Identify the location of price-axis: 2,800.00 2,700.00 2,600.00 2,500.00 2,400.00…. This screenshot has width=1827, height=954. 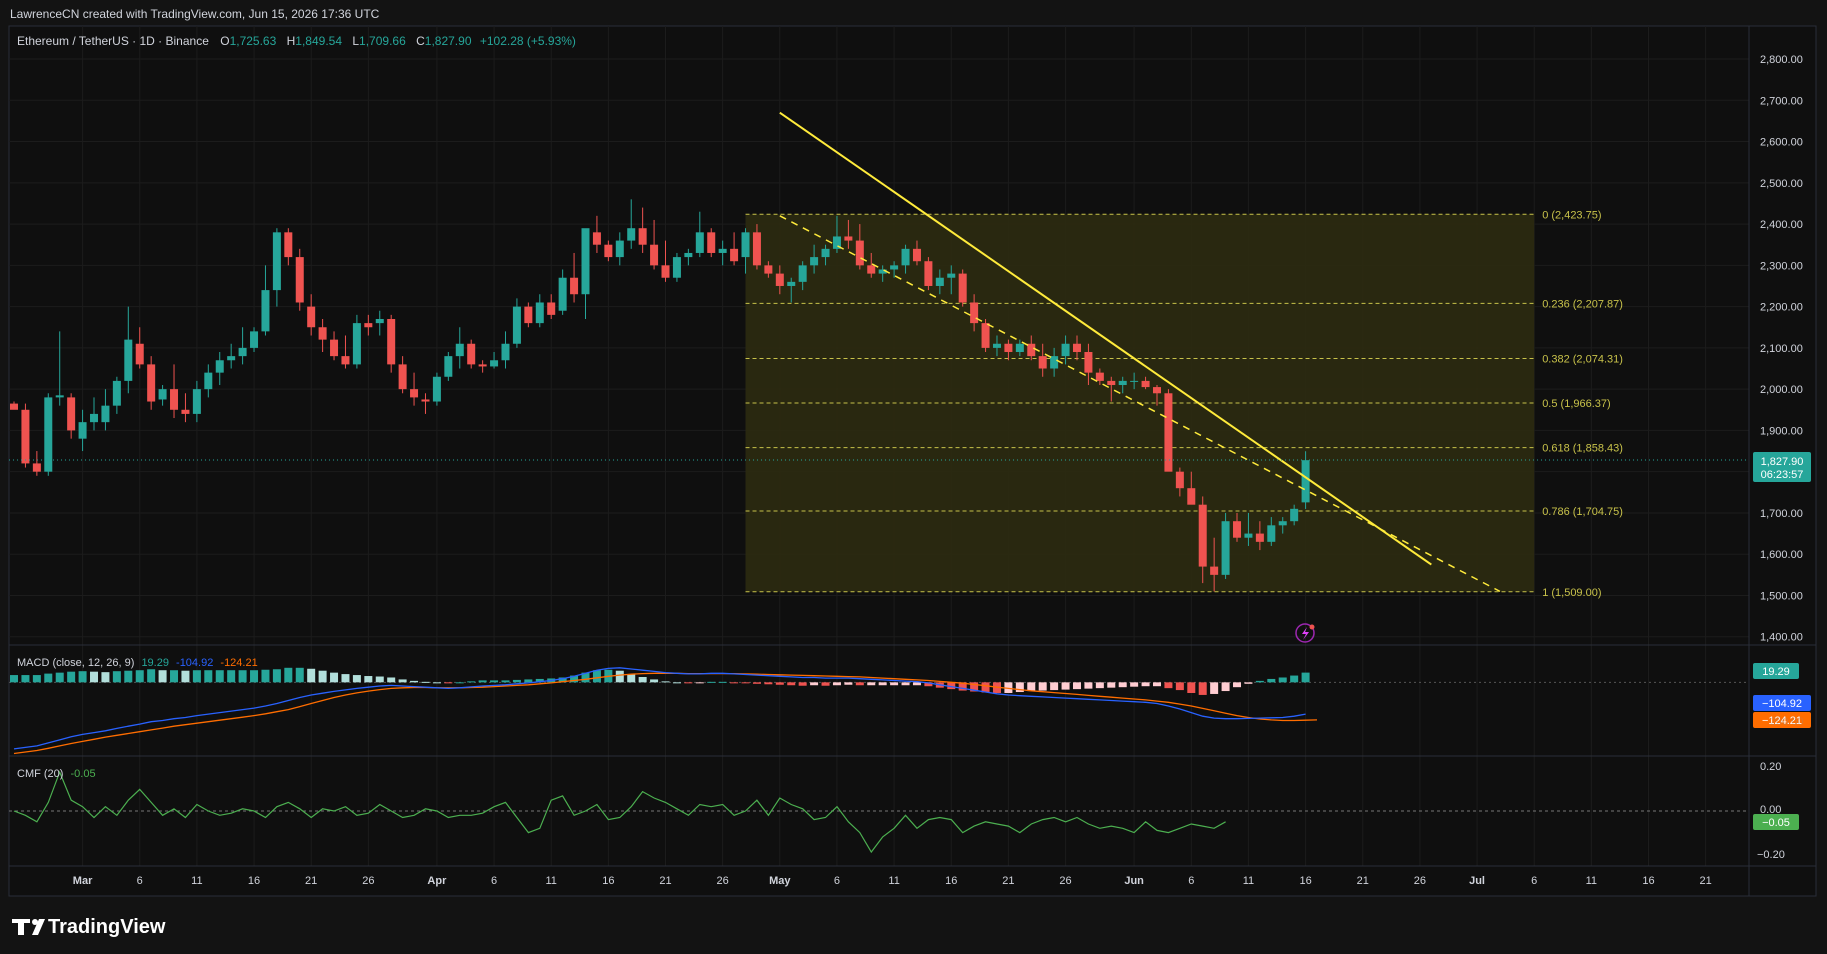
(1781, 349).